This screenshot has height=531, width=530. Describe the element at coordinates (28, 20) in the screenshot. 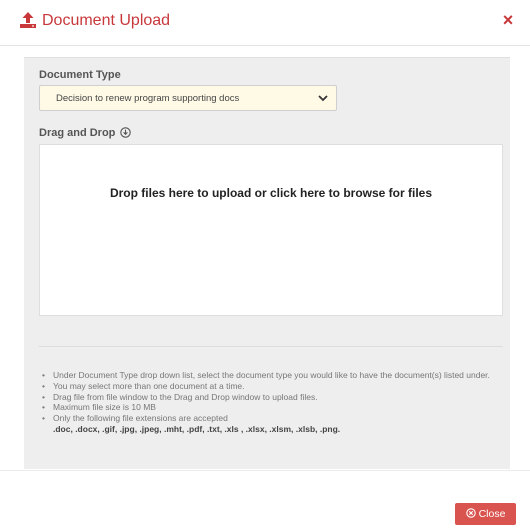

I see `upload-icon` at that location.